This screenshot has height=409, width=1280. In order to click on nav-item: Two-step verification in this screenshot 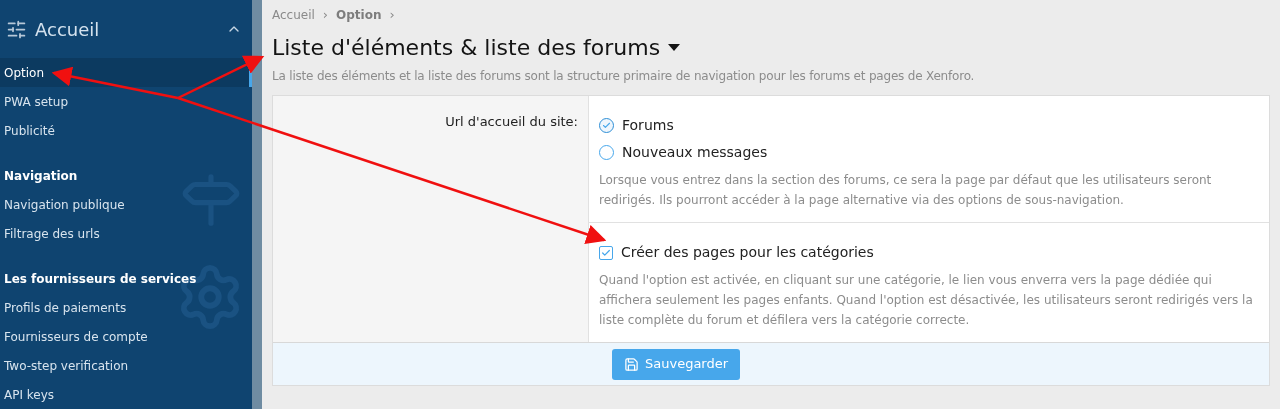, I will do `click(126, 365)`.